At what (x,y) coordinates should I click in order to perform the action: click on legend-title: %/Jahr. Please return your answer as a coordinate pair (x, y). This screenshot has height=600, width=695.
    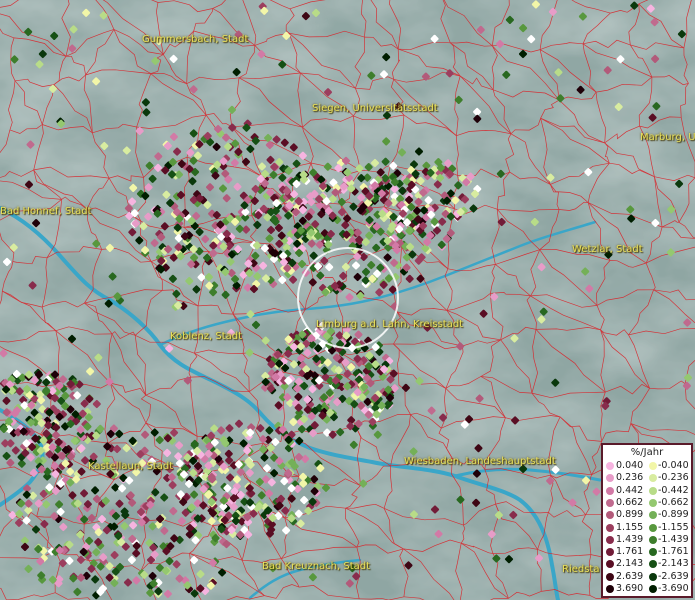
    Looking at the image, I should click on (647, 452).